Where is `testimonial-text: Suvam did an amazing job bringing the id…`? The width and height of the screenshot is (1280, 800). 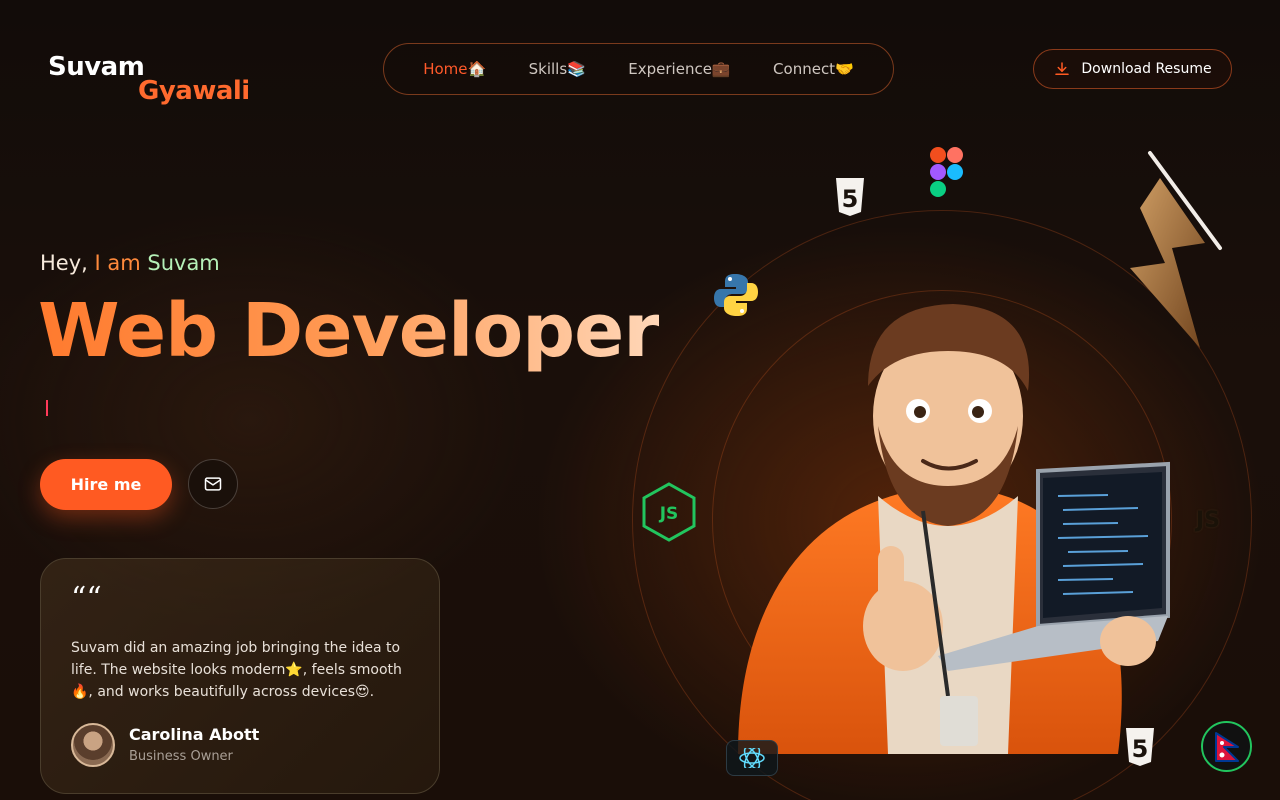 testimonial-text: Suvam did an amazing job bringing the id… is located at coordinates (236, 670).